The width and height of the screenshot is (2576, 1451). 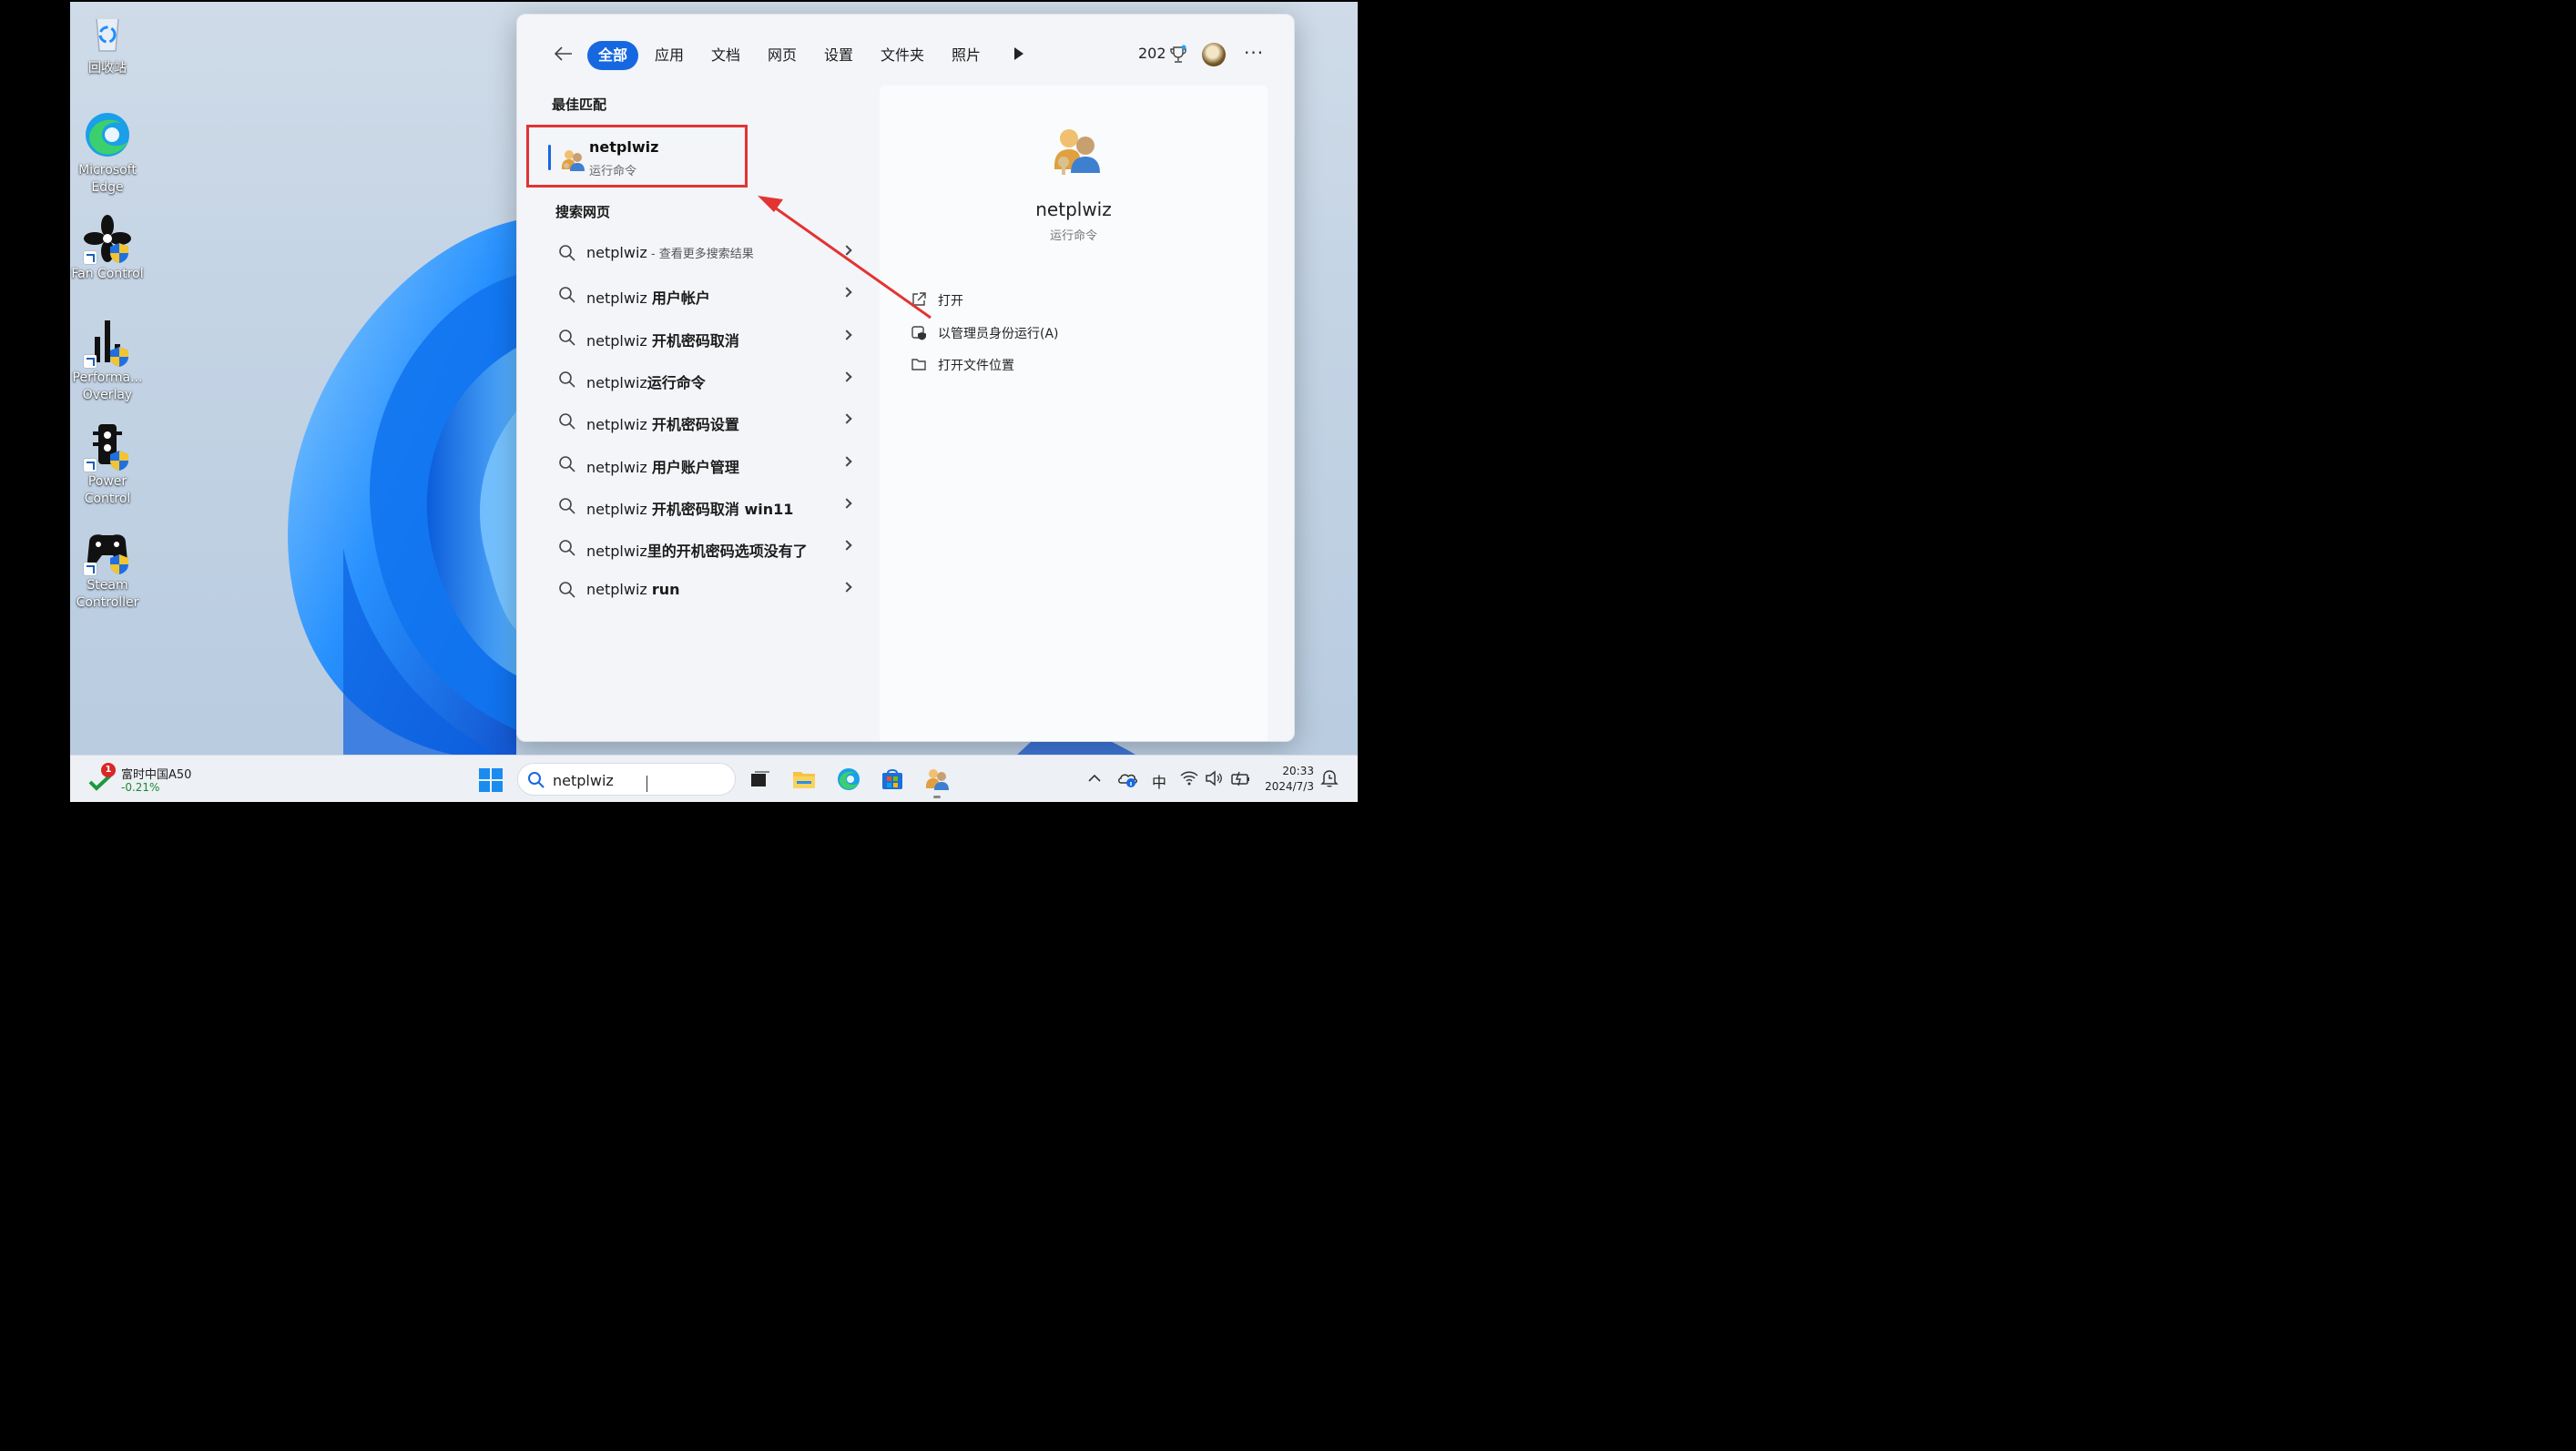 I want to click on suggestion-completion: 开机密码取消 win11, so click(x=722, y=509).